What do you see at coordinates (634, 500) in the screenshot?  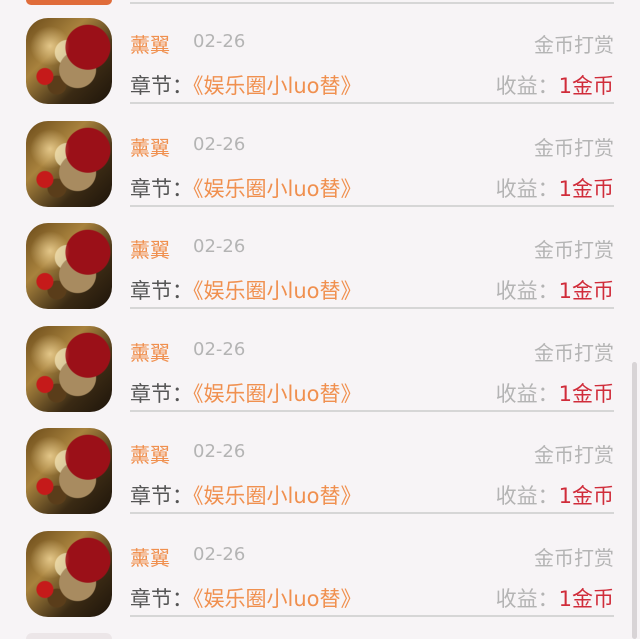 I see `scrollbar` at bounding box center [634, 500].